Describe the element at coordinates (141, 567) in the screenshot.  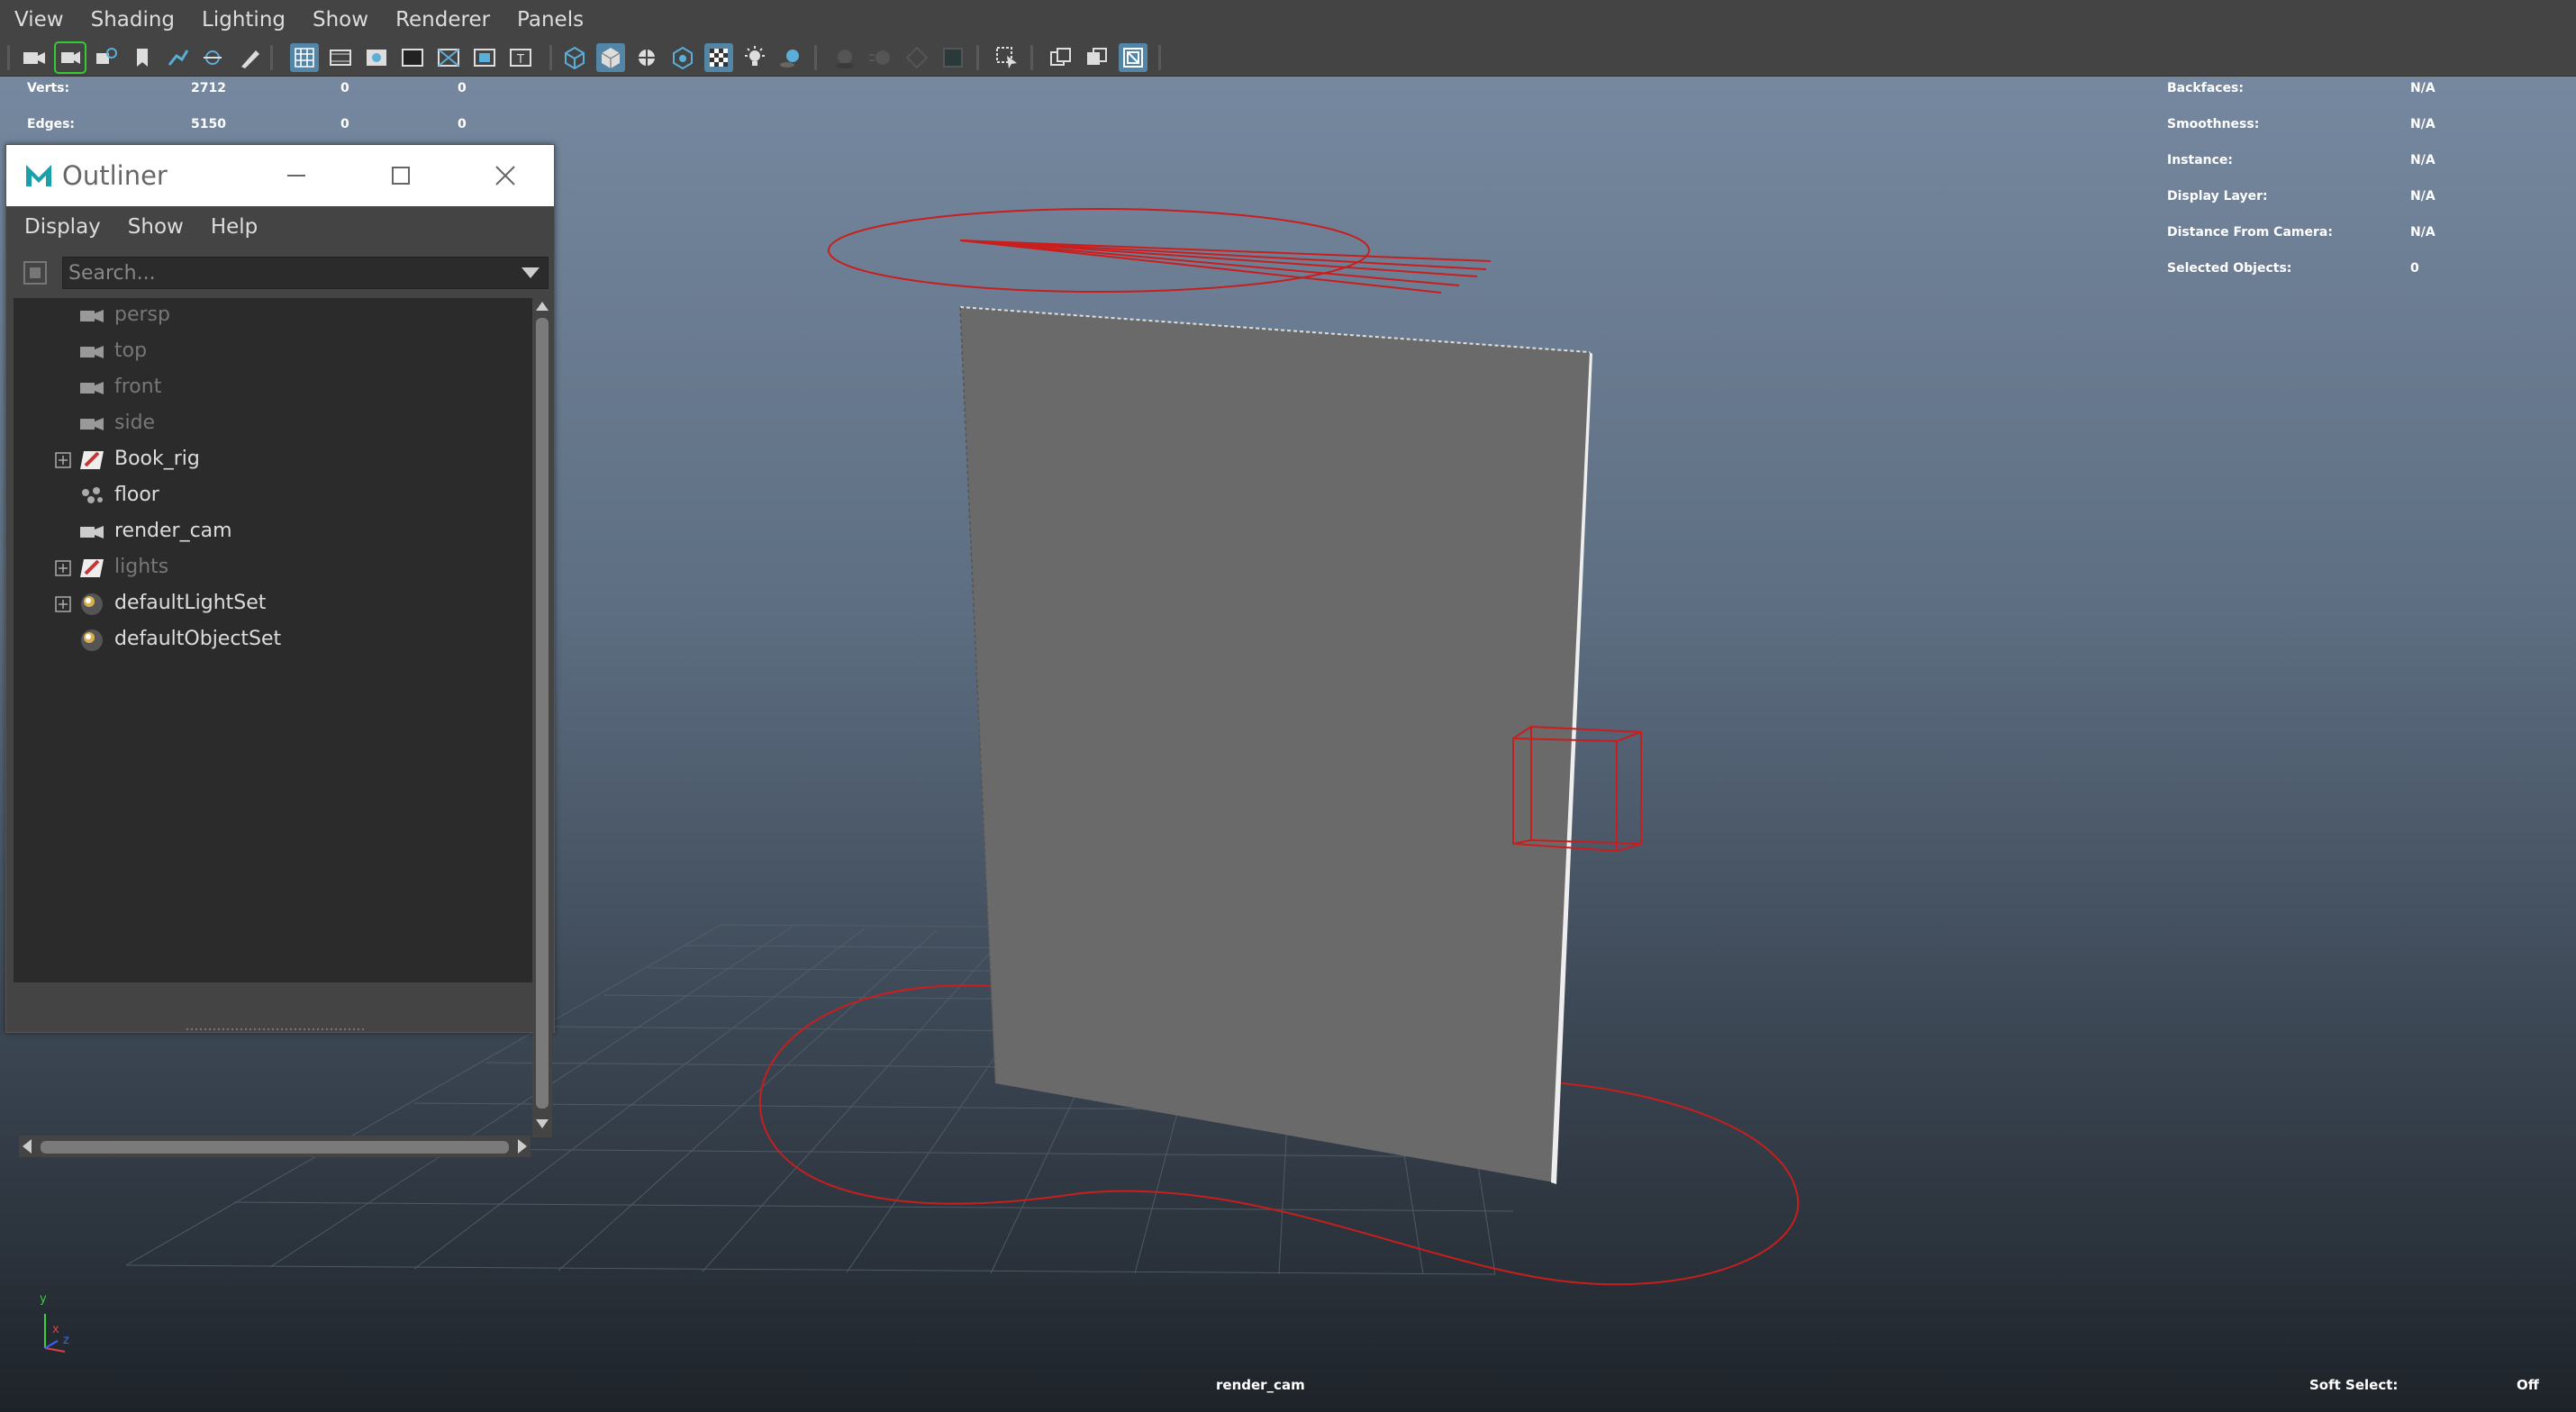
I see `item-label: lights` at that location.